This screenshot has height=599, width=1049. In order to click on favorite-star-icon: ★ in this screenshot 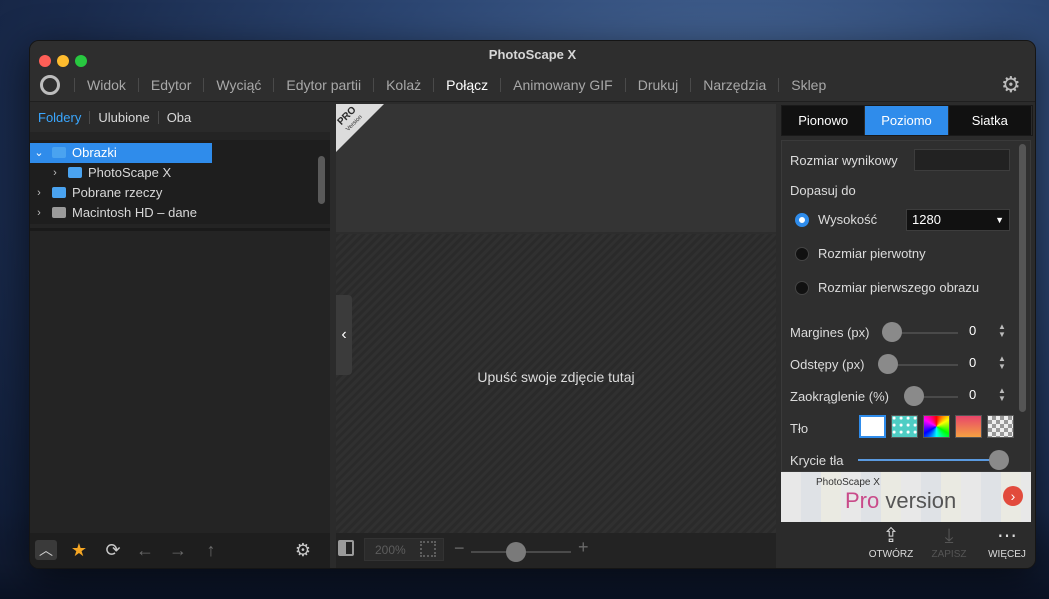, I will do `click(79, 550)`.